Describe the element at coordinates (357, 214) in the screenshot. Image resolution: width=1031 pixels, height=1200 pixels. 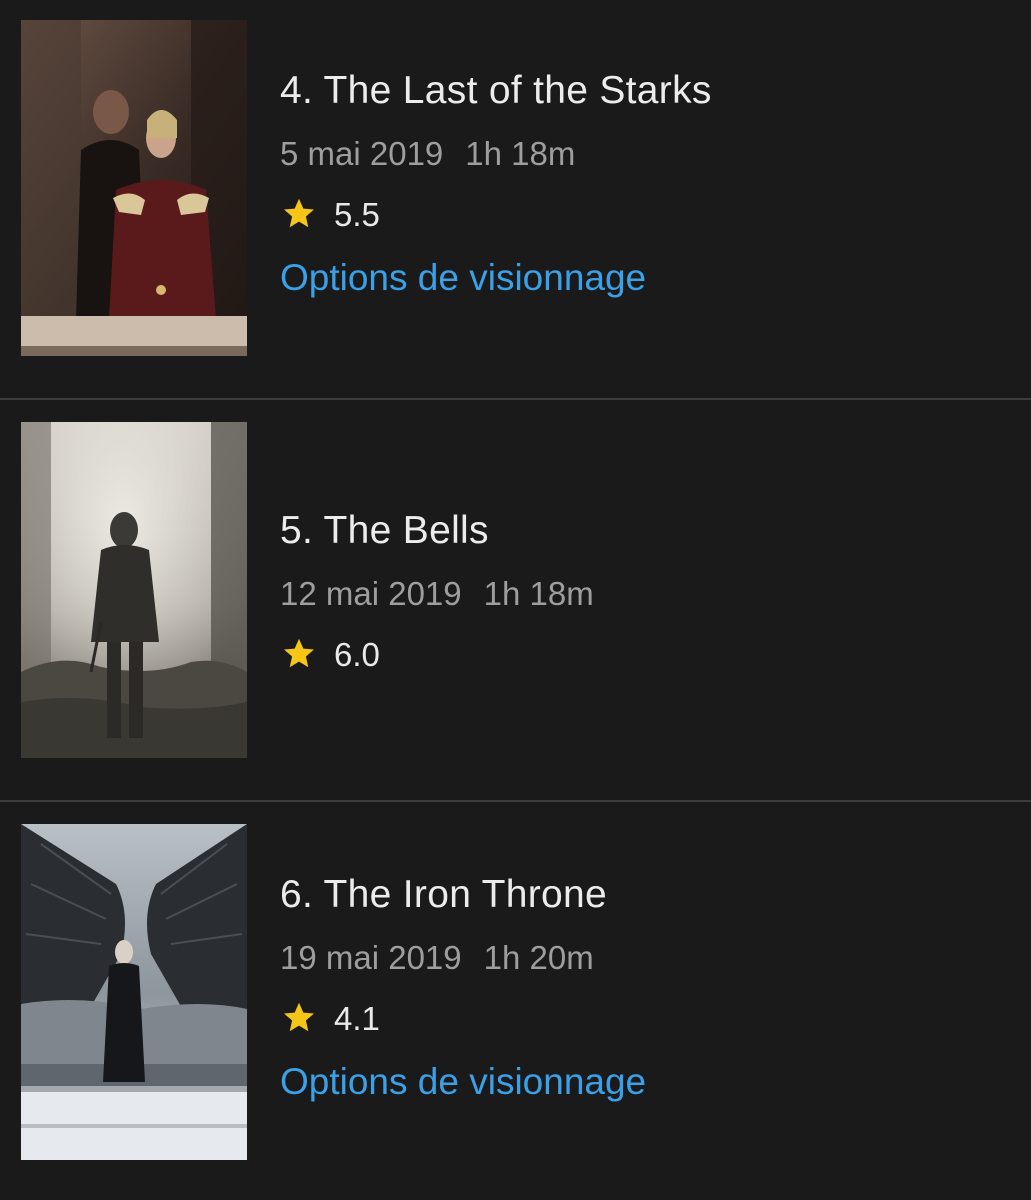
I see `rating-value: 5.5` at that location.